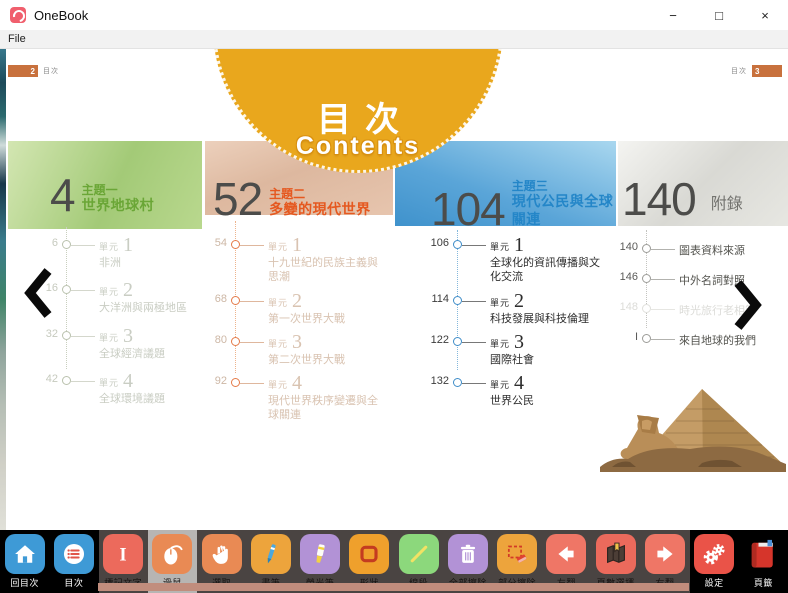 The height and width of the screenshot is (593, 788). I want to click on mouse-icon, so click(172, 554).